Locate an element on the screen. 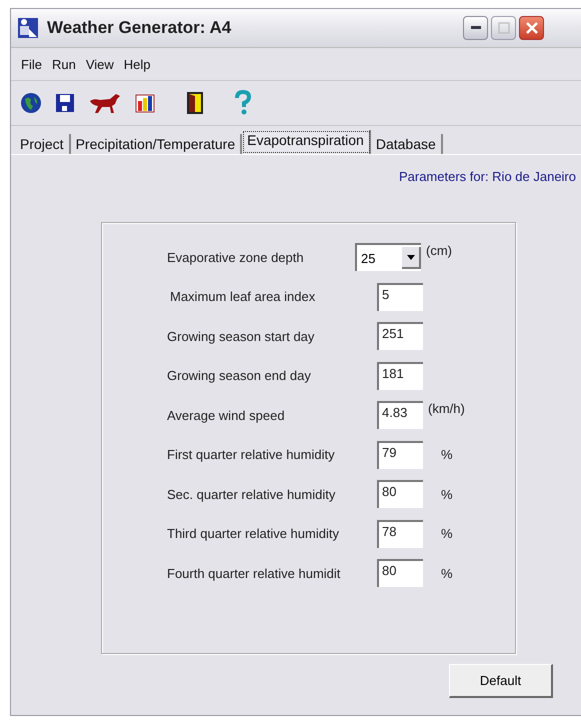 The image size is (581, 722). location-label: Parameters for: Rio de Janeiro is located at coordinates (487, 176).